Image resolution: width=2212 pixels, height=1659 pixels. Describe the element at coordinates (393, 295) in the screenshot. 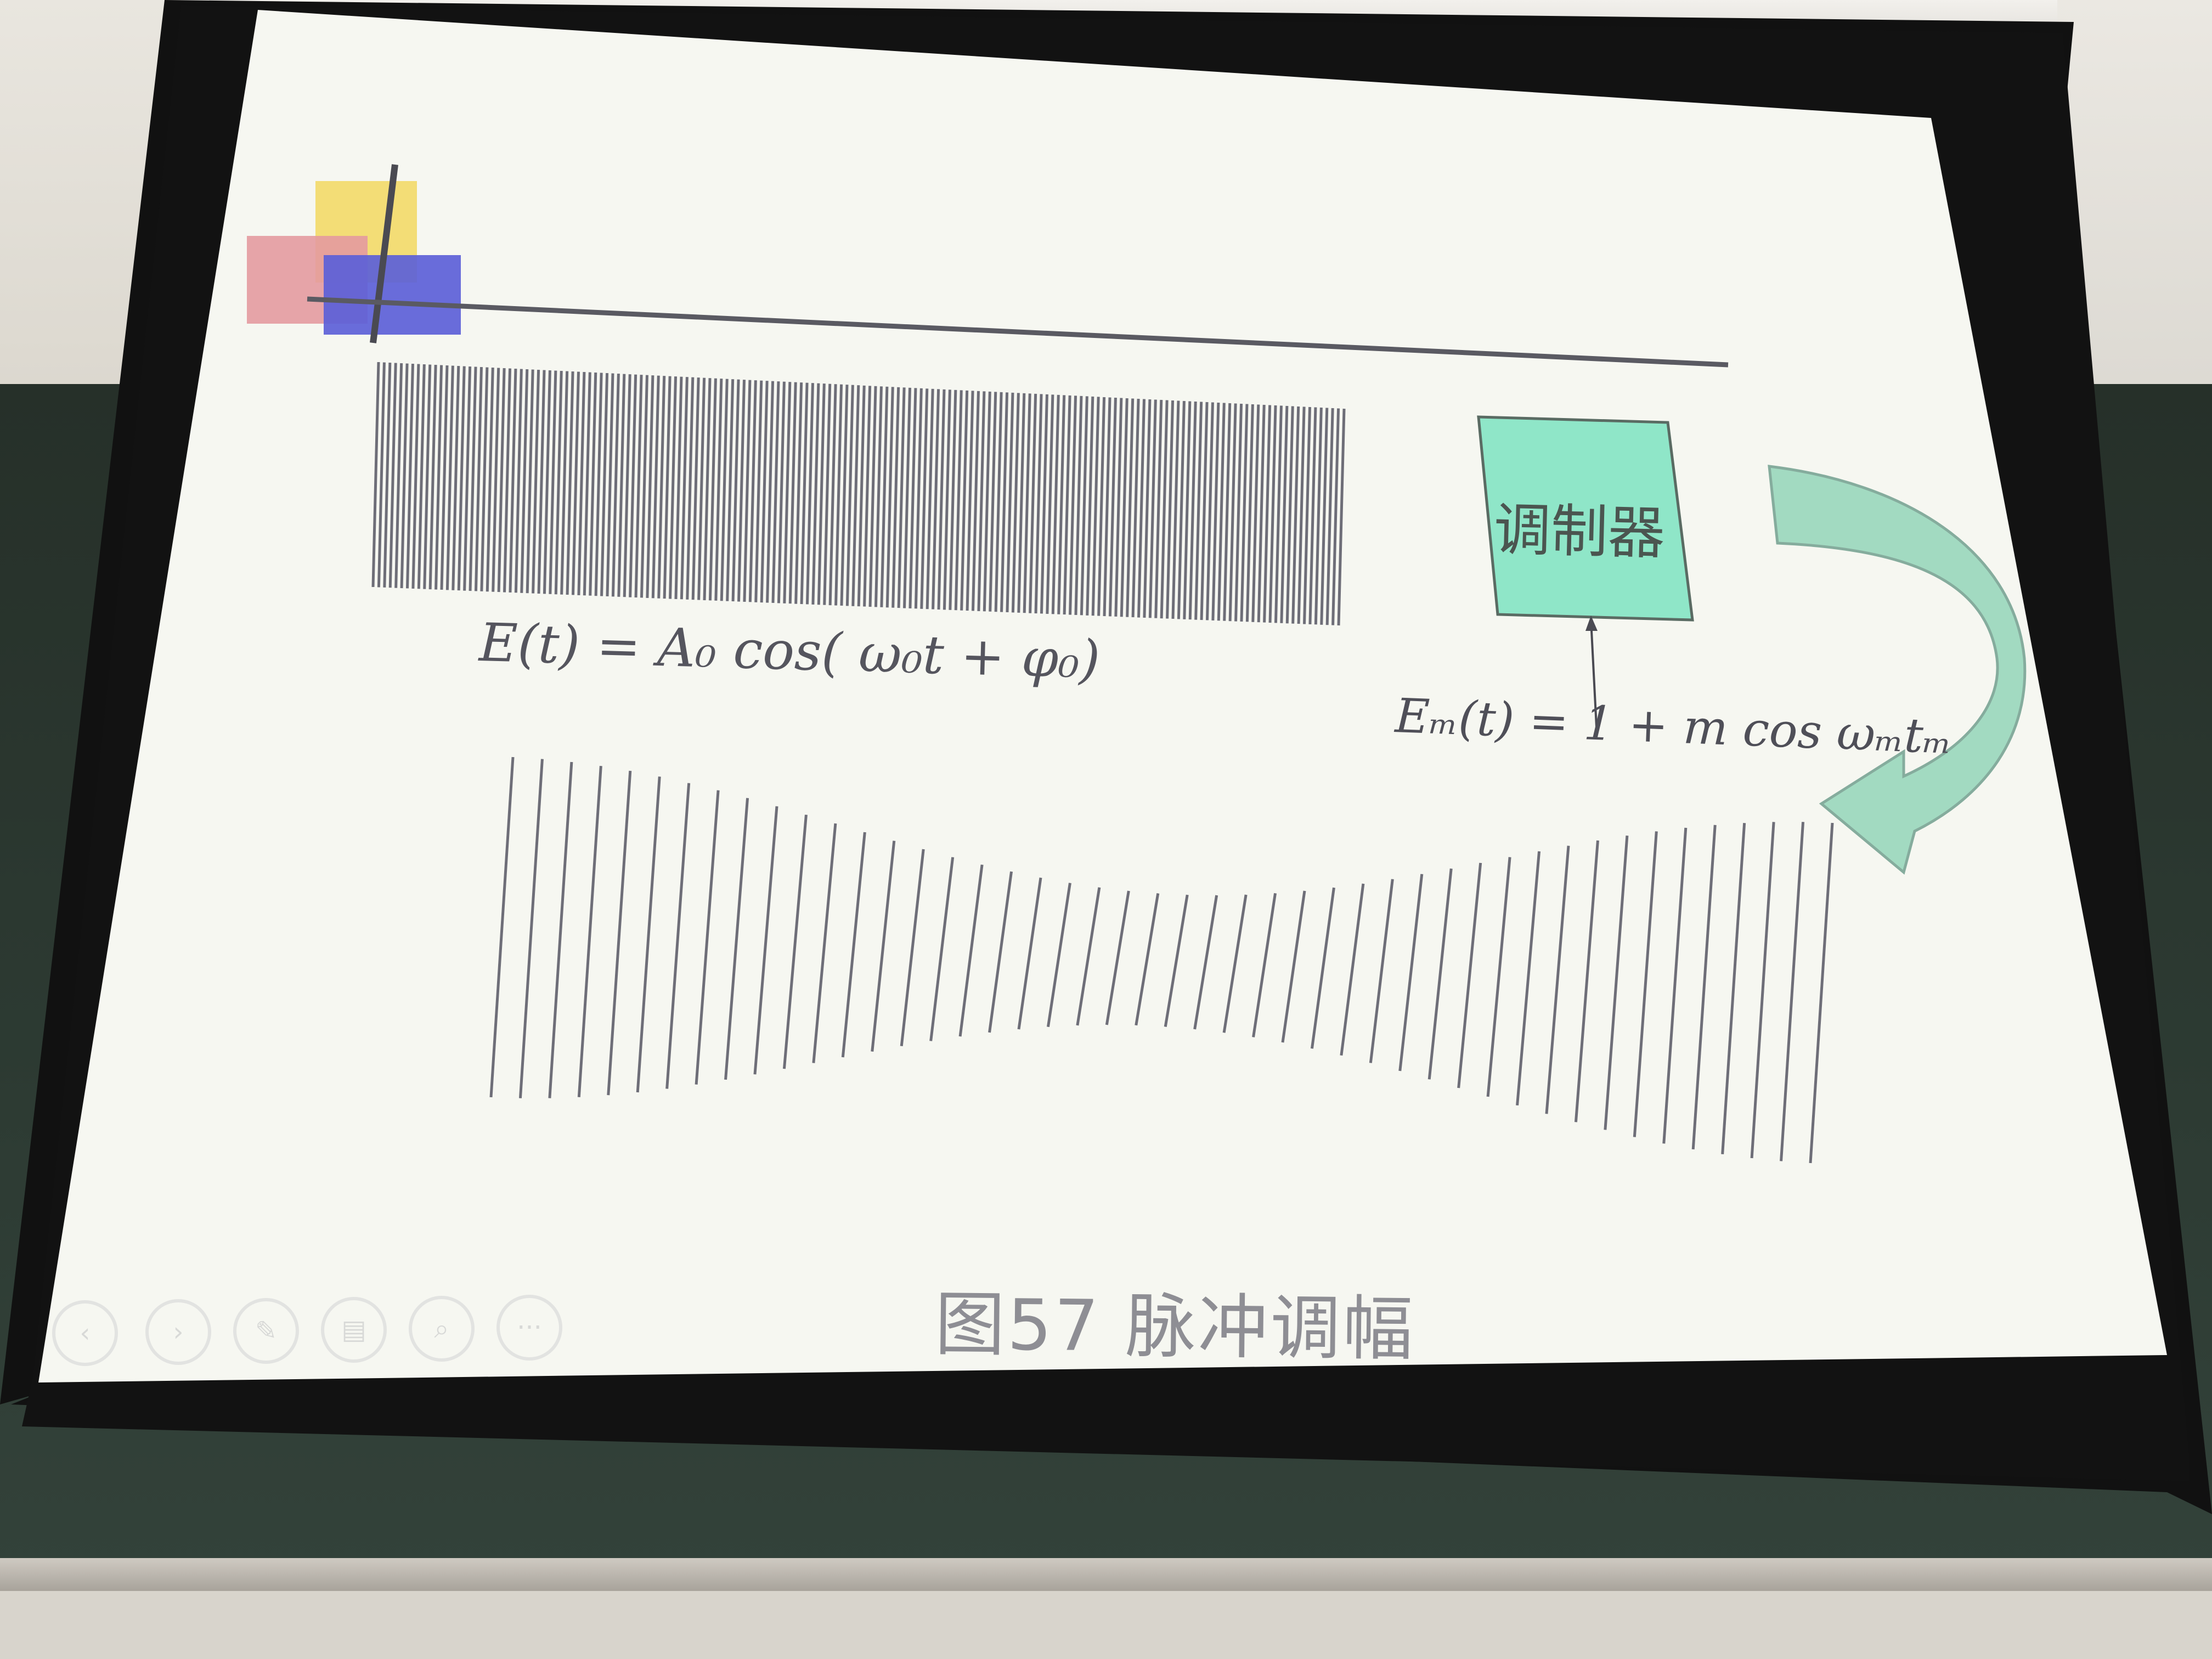

I see `deco-blue-square` at that location.